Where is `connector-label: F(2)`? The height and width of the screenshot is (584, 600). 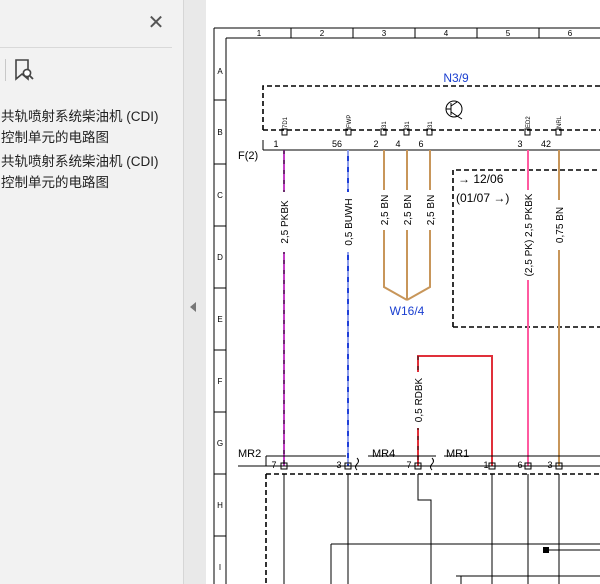
connector-label: F(2) is located at coordinates (248, 156).